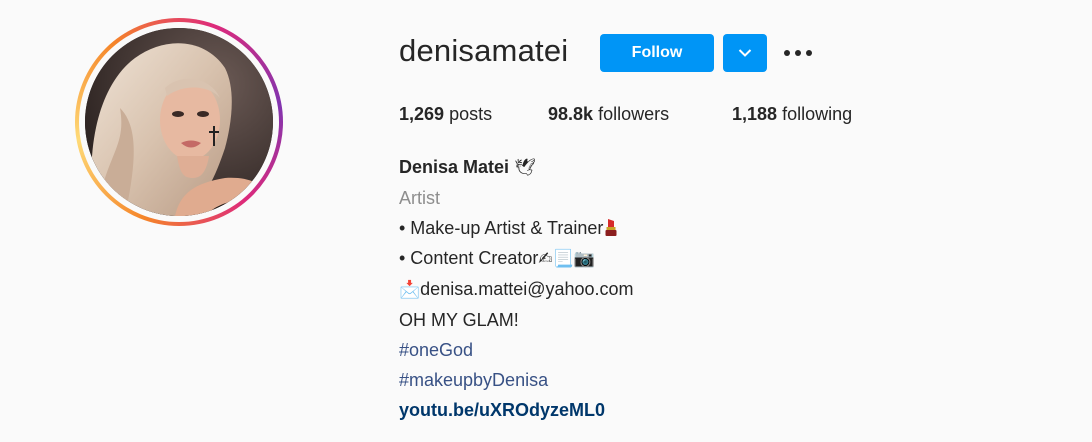 The image size is (1092, 442). What do you see at coordinates (755, 114) in the screenshot?
I see `following-count: 1,188` at bounding box center [755, 114].